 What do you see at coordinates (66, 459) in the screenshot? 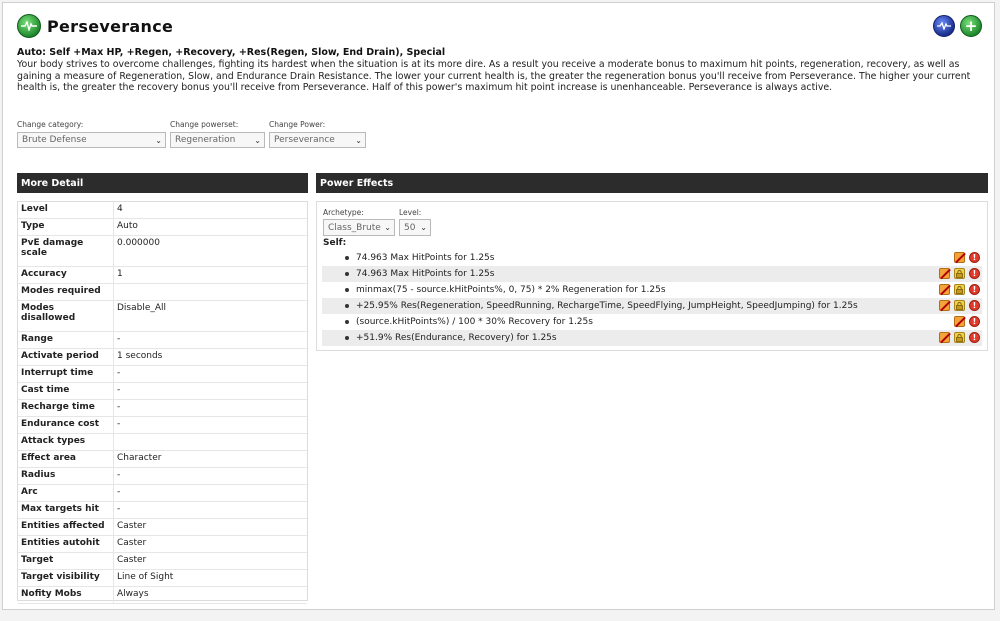
I see `detail-key: Effect area` at bounding box center [66, 459].